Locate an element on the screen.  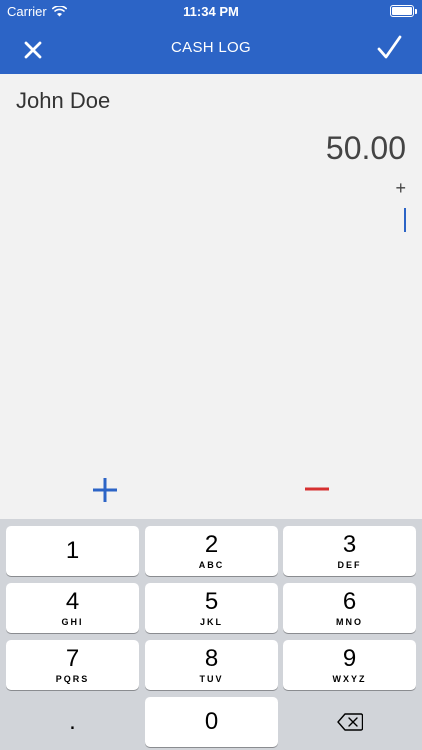
key-label: 1 is located at coordinates (72, 550).